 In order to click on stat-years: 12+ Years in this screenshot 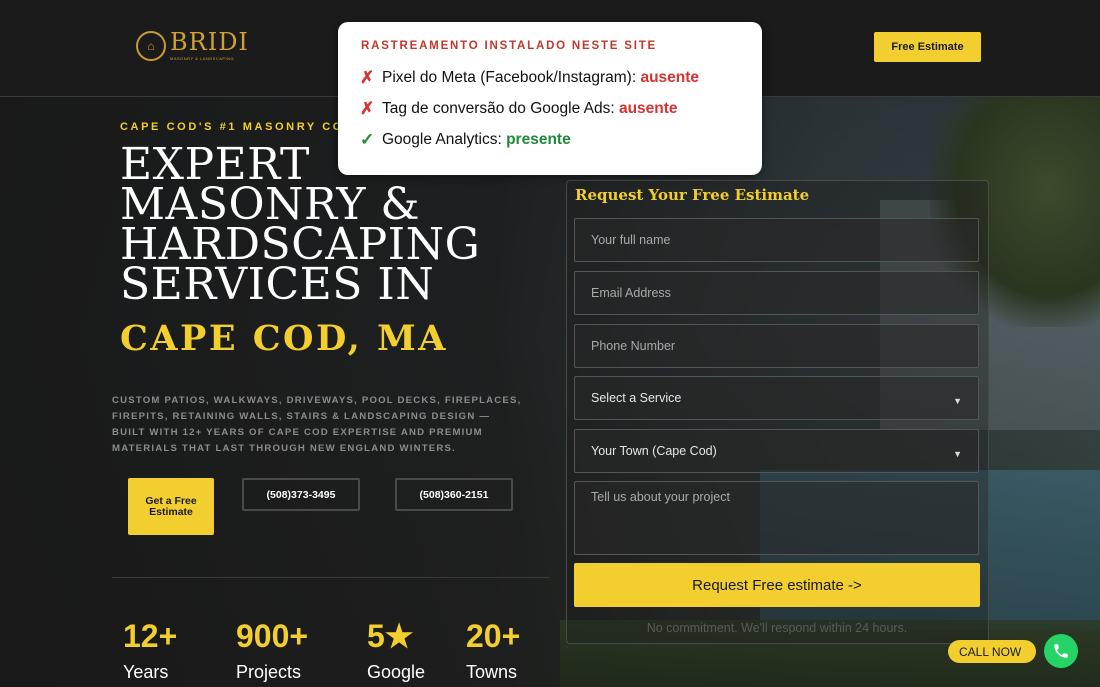, I will do `click(150, 650)`.